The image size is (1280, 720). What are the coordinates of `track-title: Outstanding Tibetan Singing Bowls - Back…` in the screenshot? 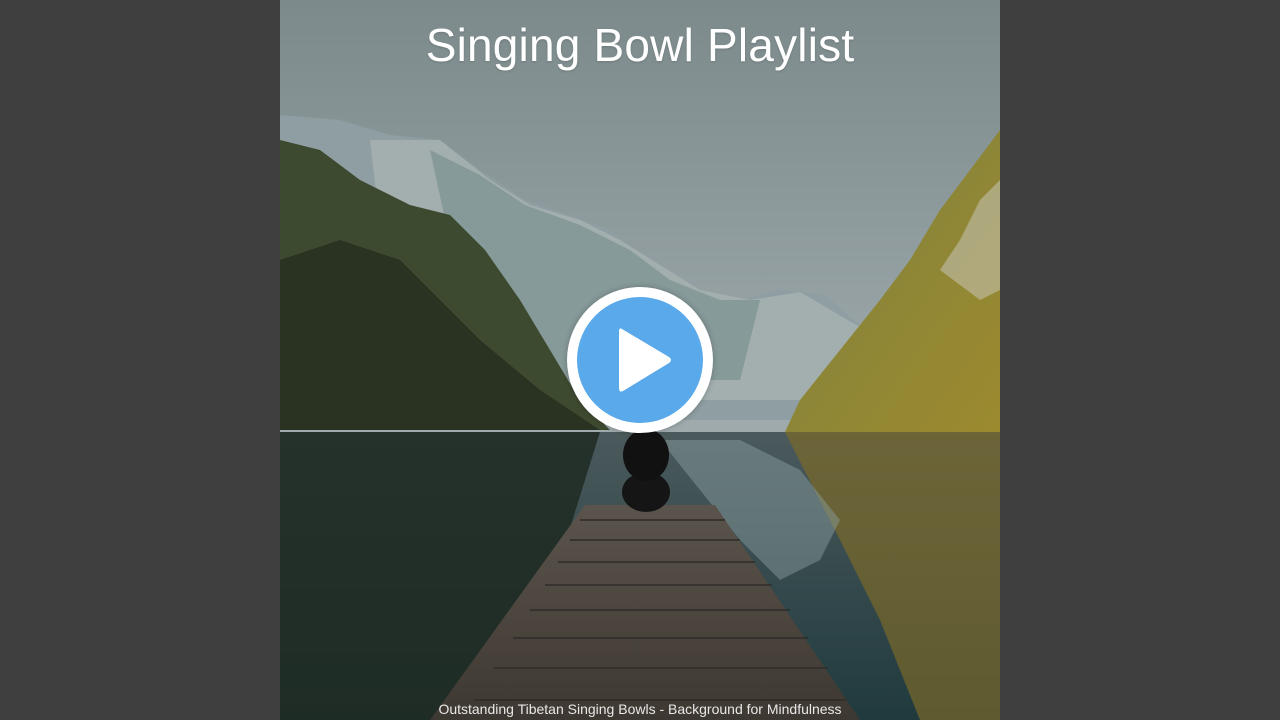 It's located at (640, 709).